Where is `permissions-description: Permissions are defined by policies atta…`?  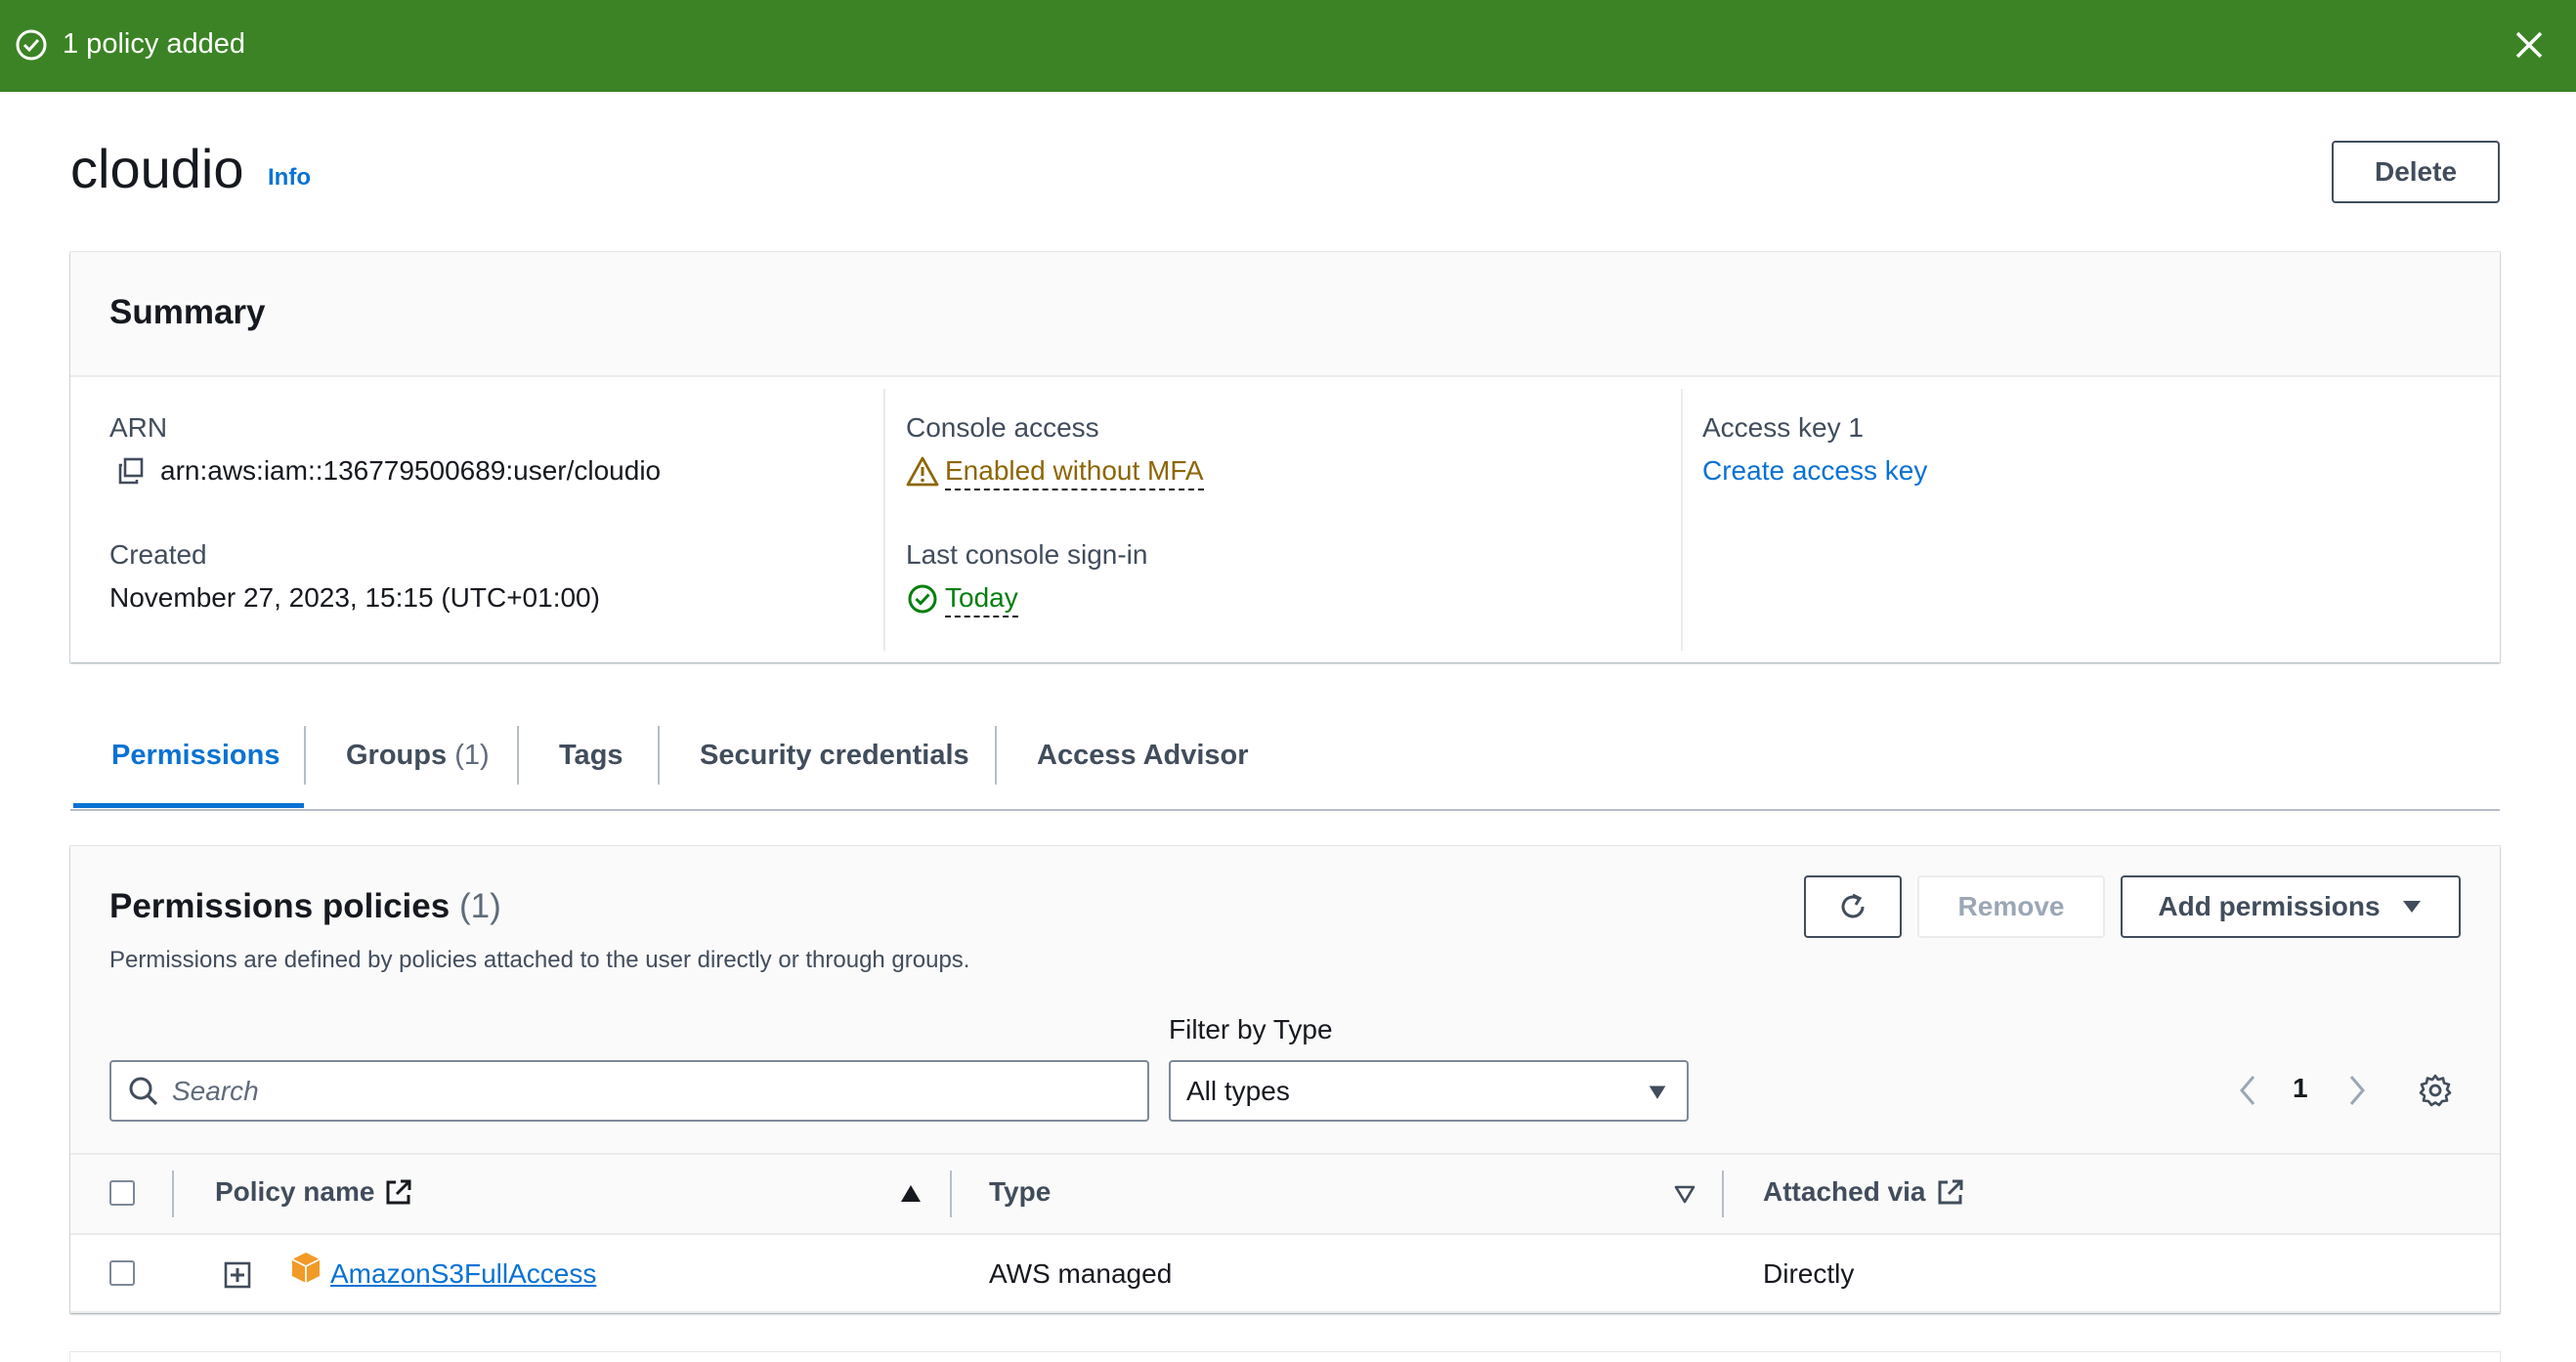 permissions-description: Permissions are defined by policies atta… is located at coordinates (540, 960).